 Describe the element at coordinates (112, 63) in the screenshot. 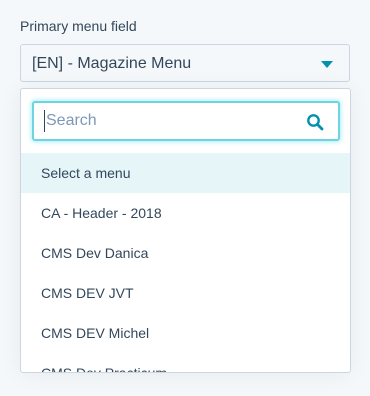

I see `selected-menu-value: [EN] - Magazine Menu` at that location.